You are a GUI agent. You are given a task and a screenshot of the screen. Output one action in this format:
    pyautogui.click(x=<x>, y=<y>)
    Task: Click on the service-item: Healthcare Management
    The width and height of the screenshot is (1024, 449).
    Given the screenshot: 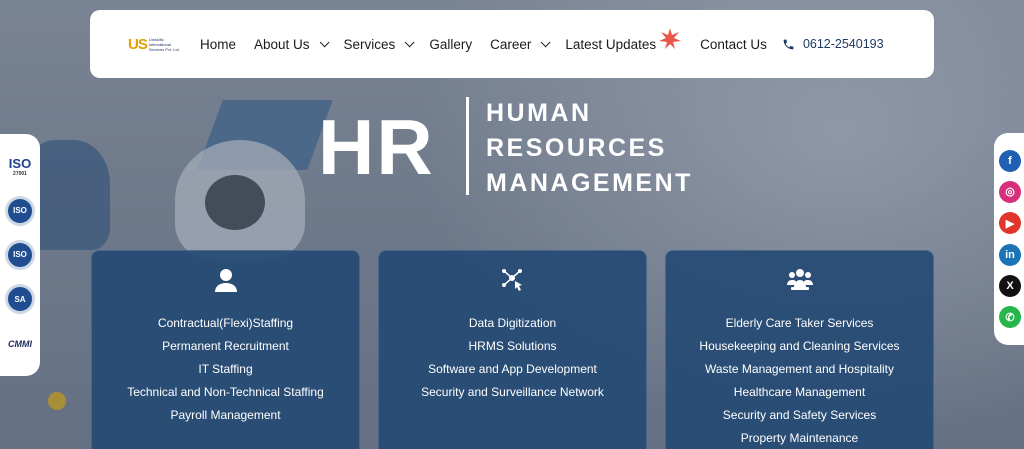 What is the action you would take?
    pyautogui.click(x=799, y=392)
    